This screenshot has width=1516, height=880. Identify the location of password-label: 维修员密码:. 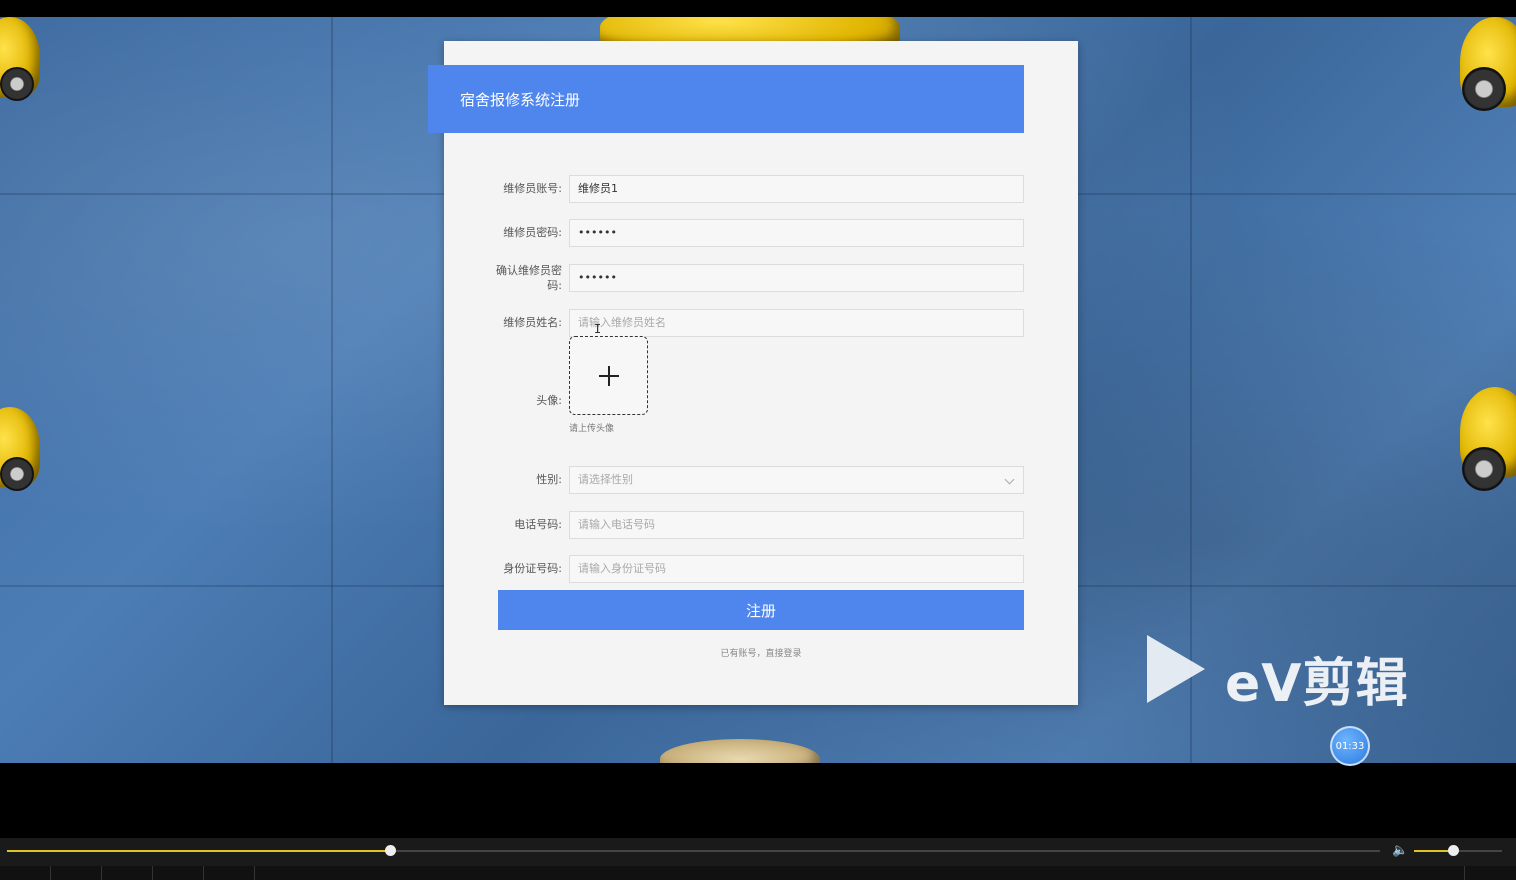
(532, 232).